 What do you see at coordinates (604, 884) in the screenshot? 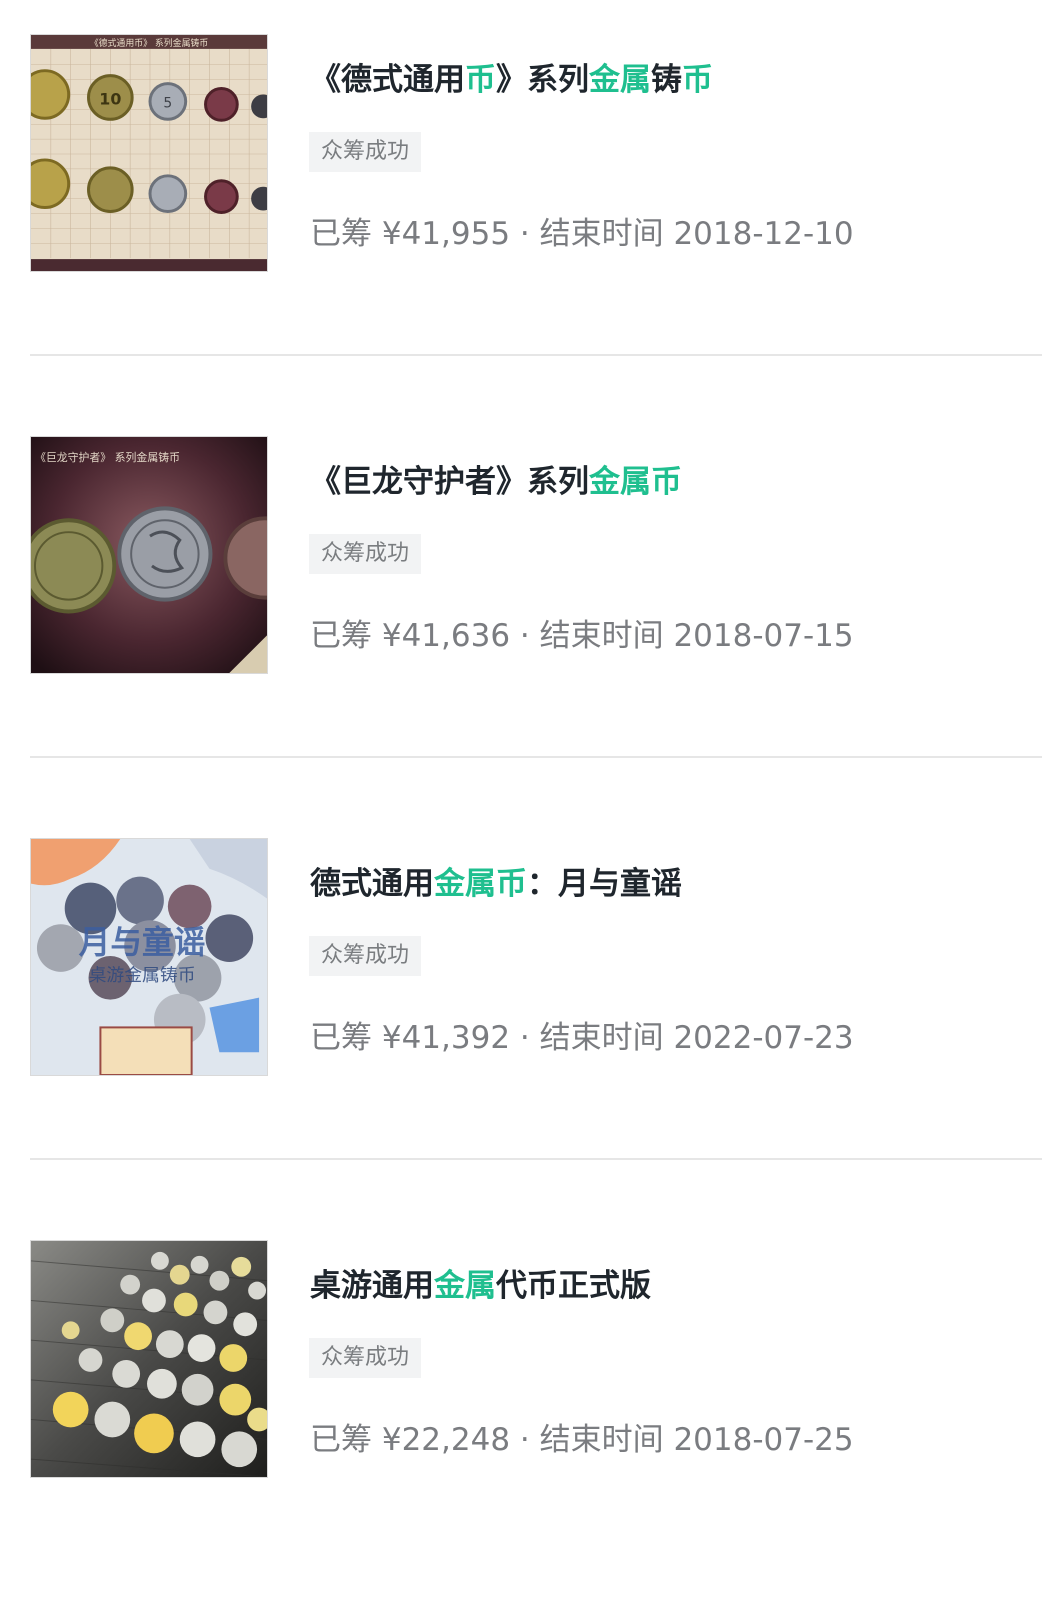
I see `title-segment: ：月与童谣` at bounding box center [604, 884].